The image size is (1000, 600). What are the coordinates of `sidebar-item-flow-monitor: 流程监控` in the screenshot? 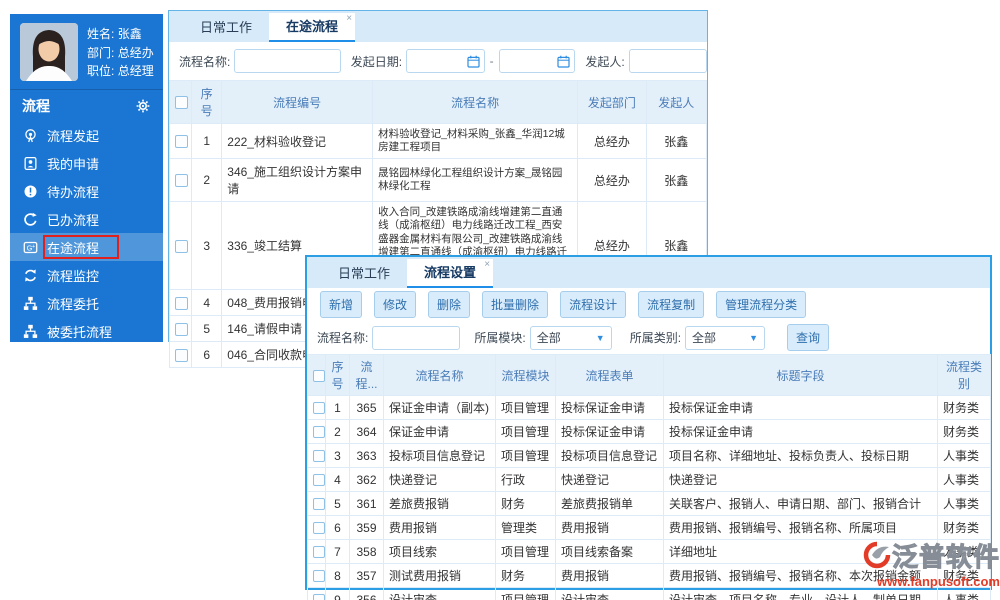 It's located at (86, 275).